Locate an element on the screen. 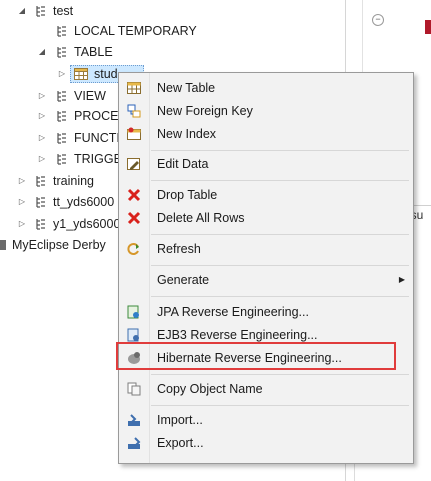 The image size is (431, 481). menu-item-edit-data: Edit Data is located at coordinates (266, 164).